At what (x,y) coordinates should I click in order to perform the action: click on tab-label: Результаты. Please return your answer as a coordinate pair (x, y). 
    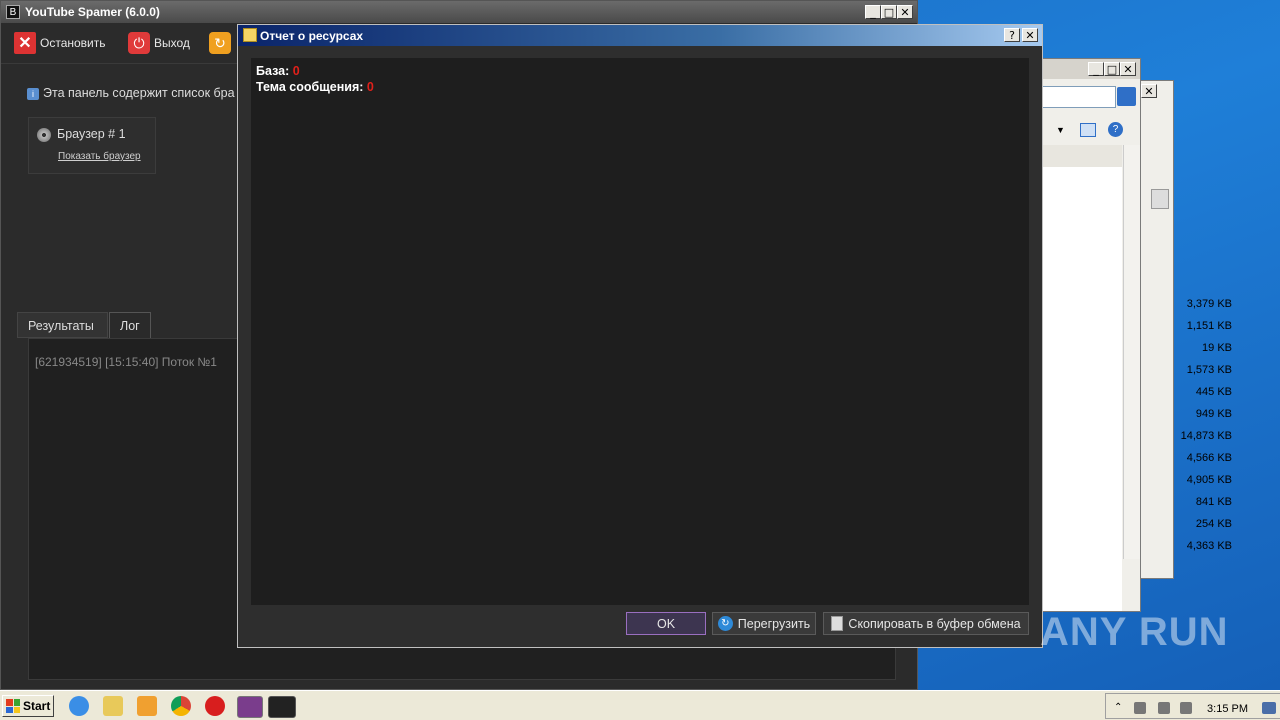
    Looking at the image, I should click on (61, 326).